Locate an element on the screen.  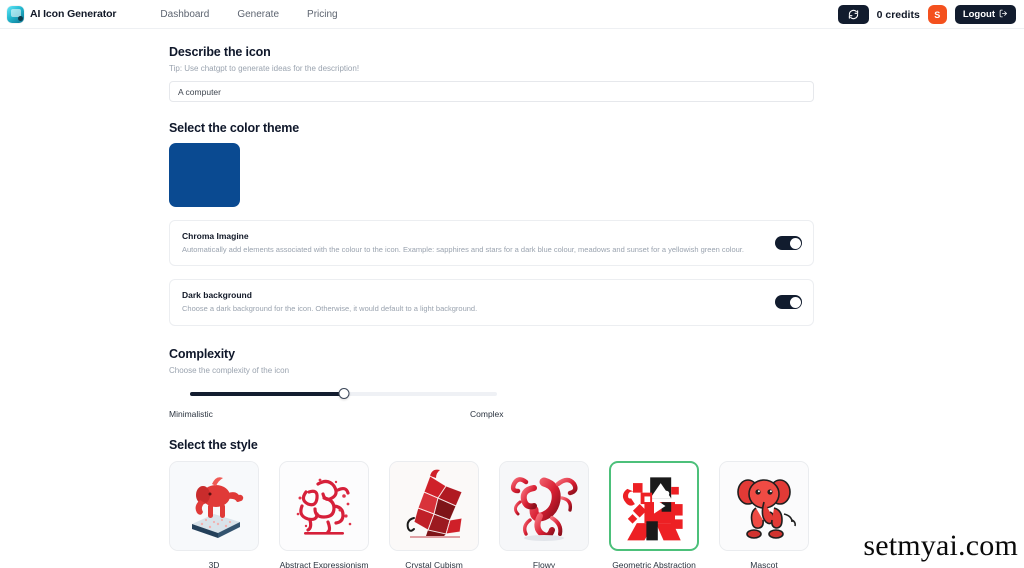
refresh-credits-button is located at coordinates (853, 14).